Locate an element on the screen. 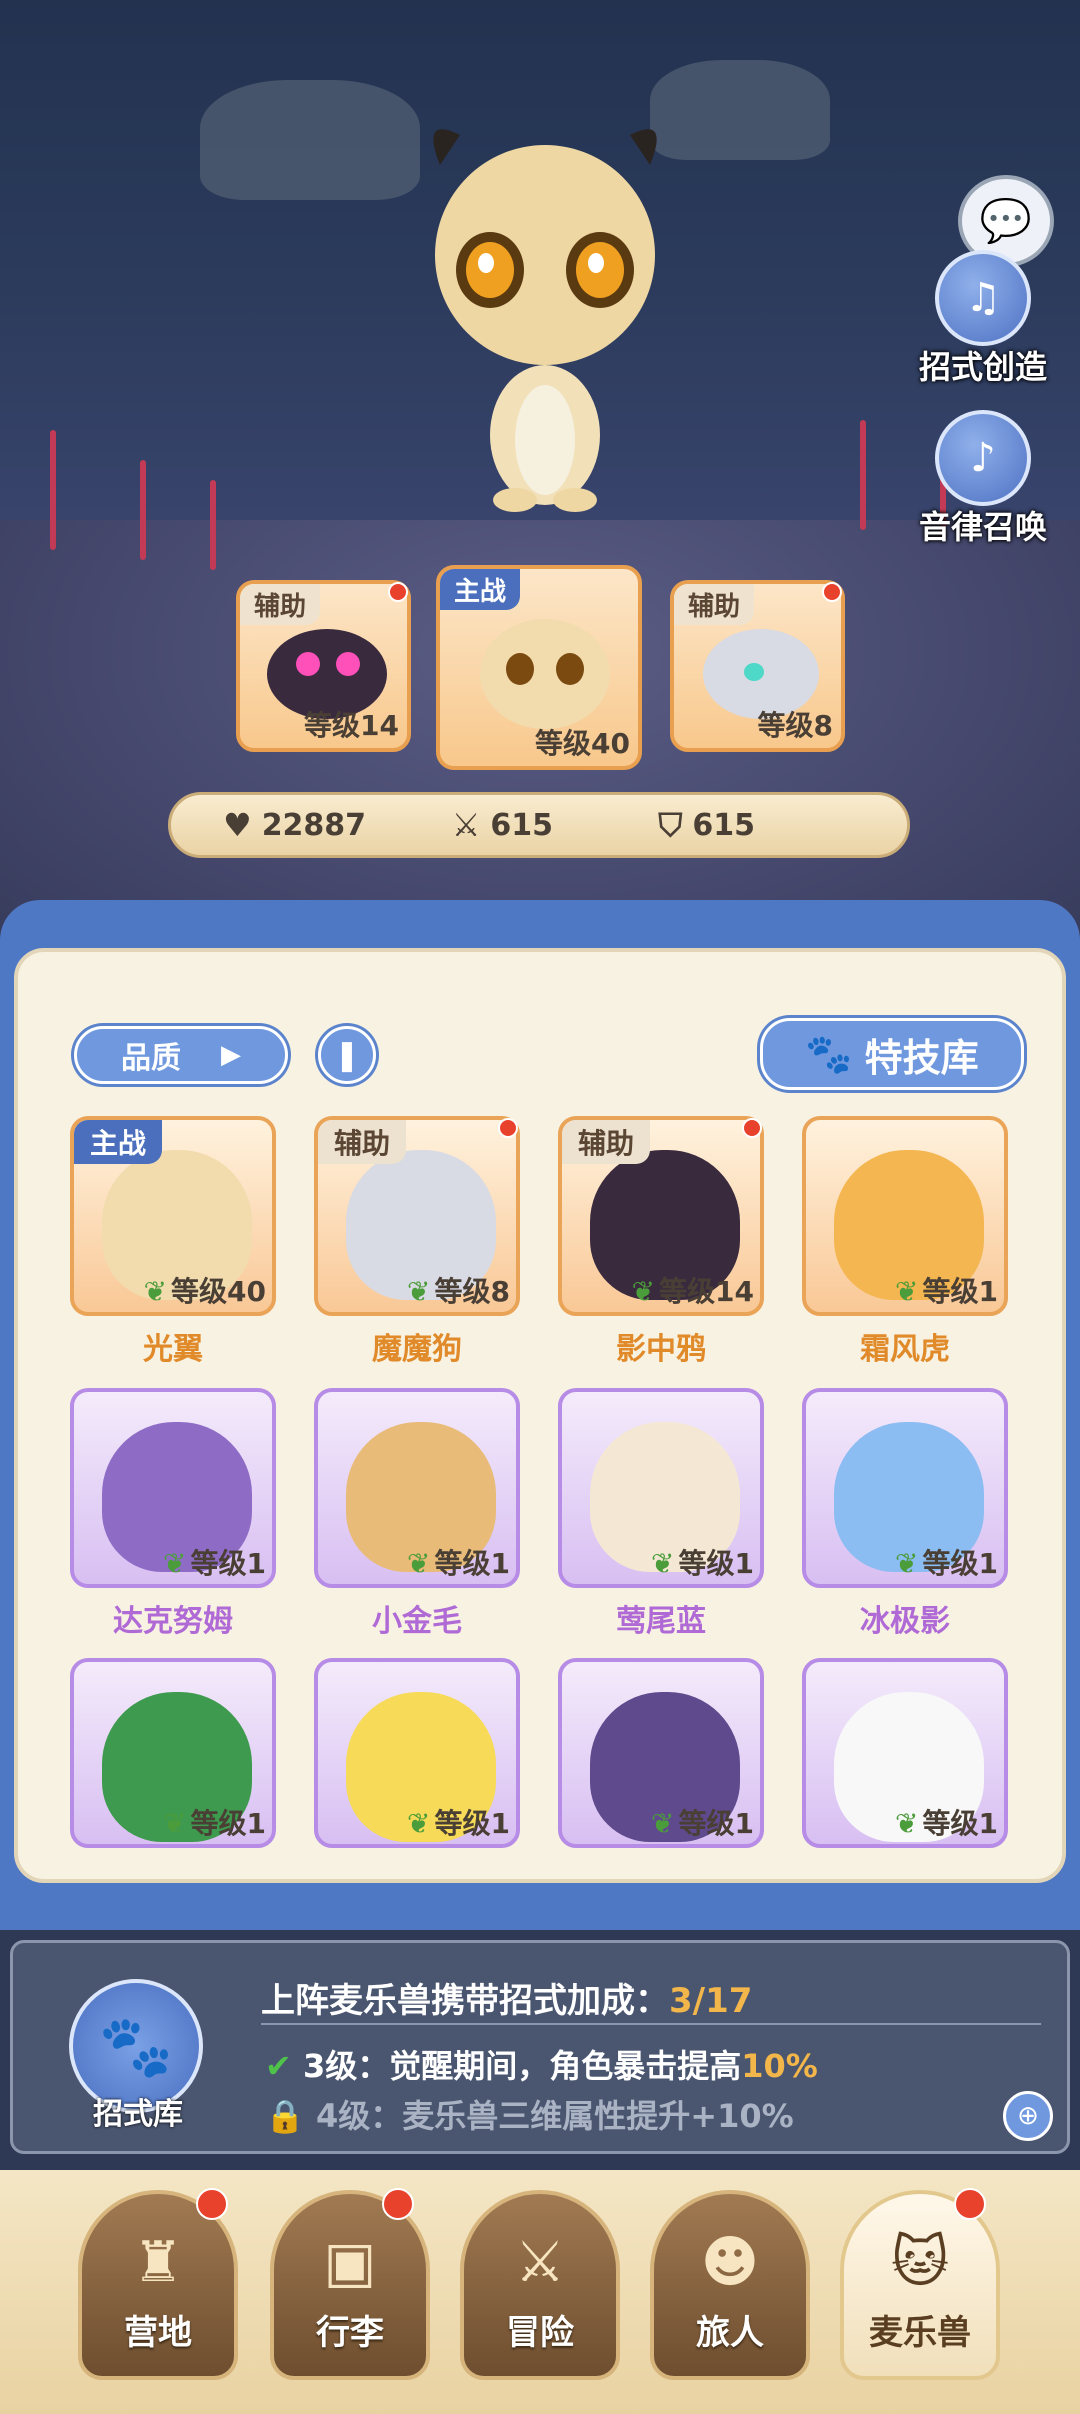 The image size is (1080, 2414). active-pet-model is located at coordinates (545, 310).